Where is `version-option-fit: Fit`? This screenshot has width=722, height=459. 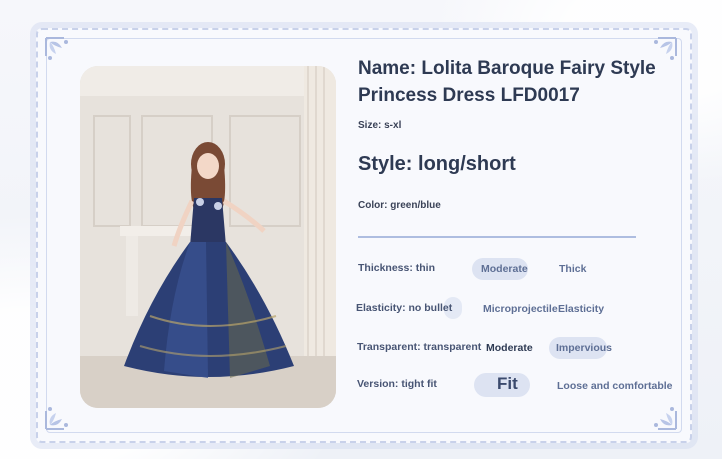 version-option-fit: Fit is located at coordinates (507, 384).